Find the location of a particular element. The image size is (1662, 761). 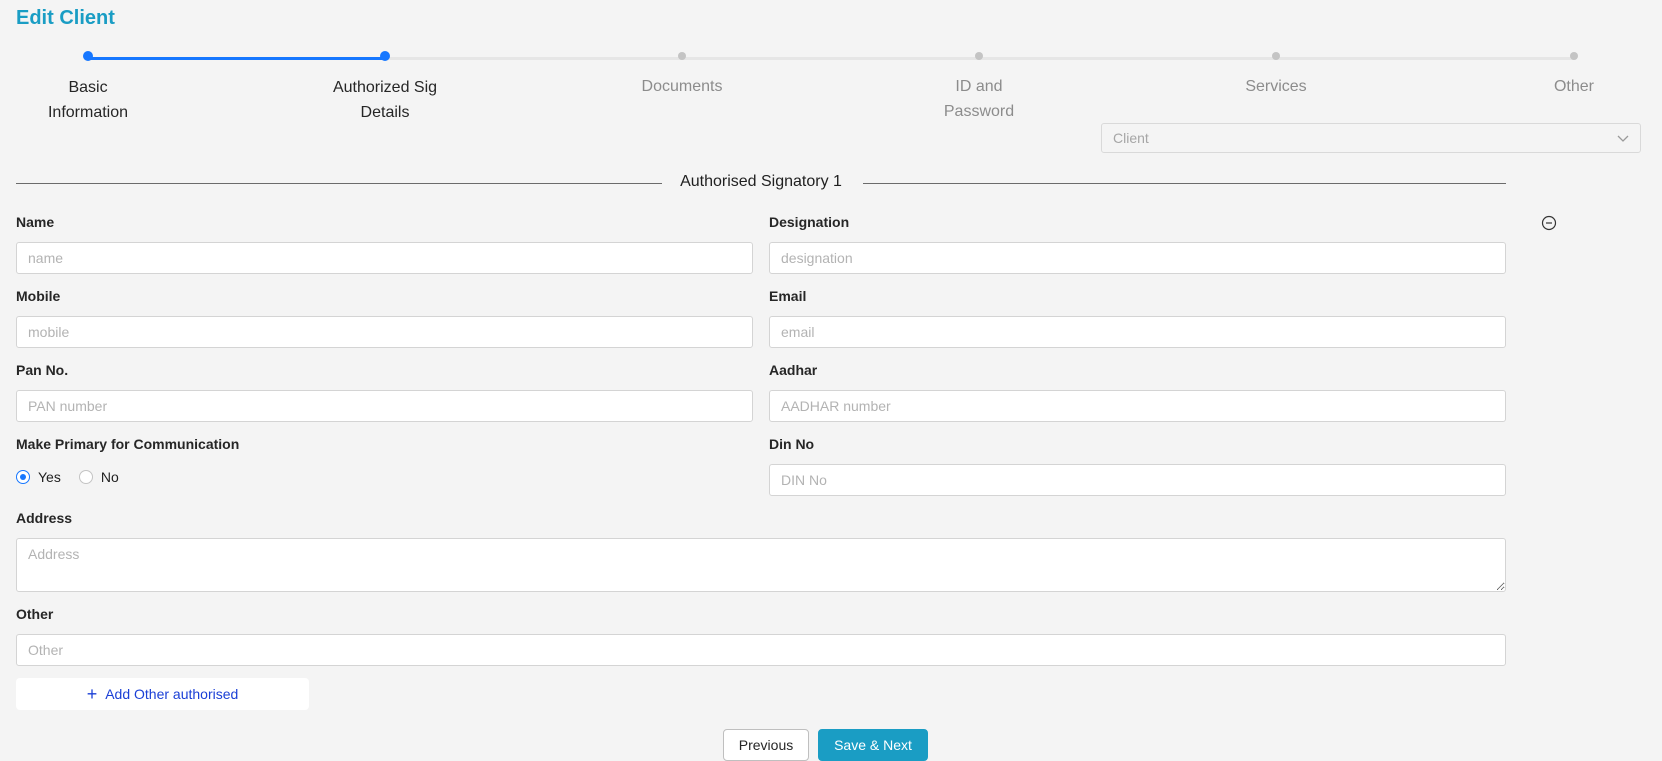

step-label: Basic Information is located at coordinates (88, 100).